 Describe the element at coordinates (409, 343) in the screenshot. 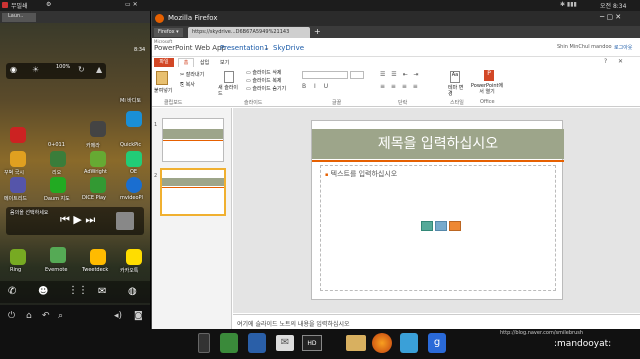

I see `twitter-icon` at that location.